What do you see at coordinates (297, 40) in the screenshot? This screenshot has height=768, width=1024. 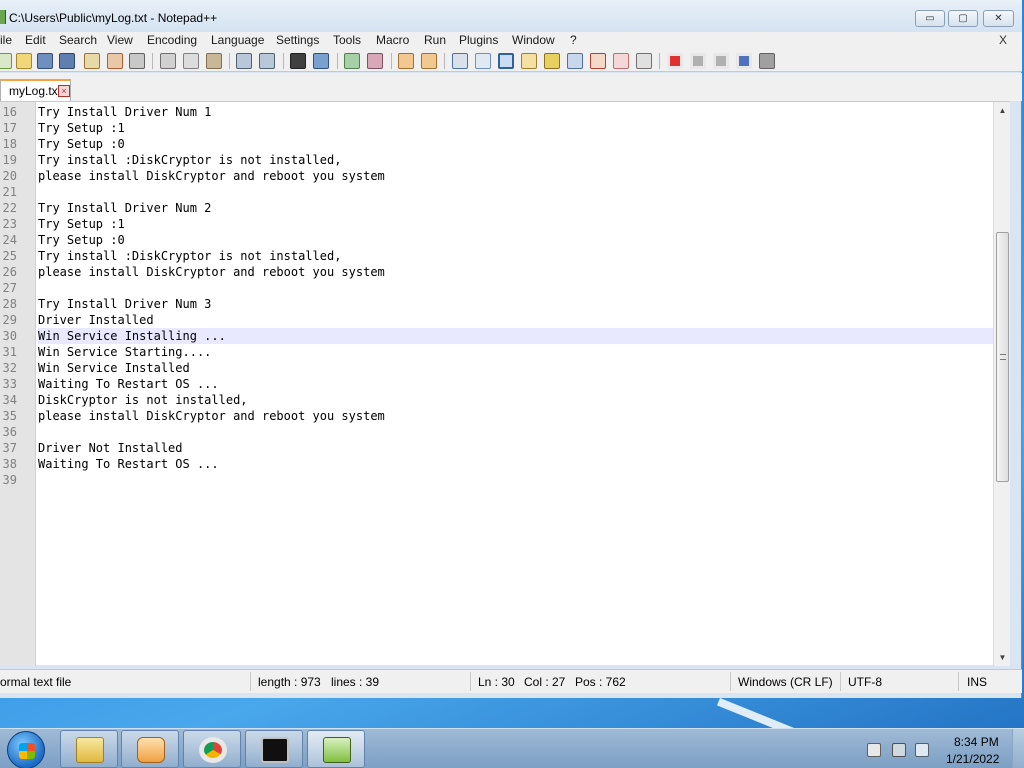 I see `menu-settings: Settings` at bounding box center [297, 40].